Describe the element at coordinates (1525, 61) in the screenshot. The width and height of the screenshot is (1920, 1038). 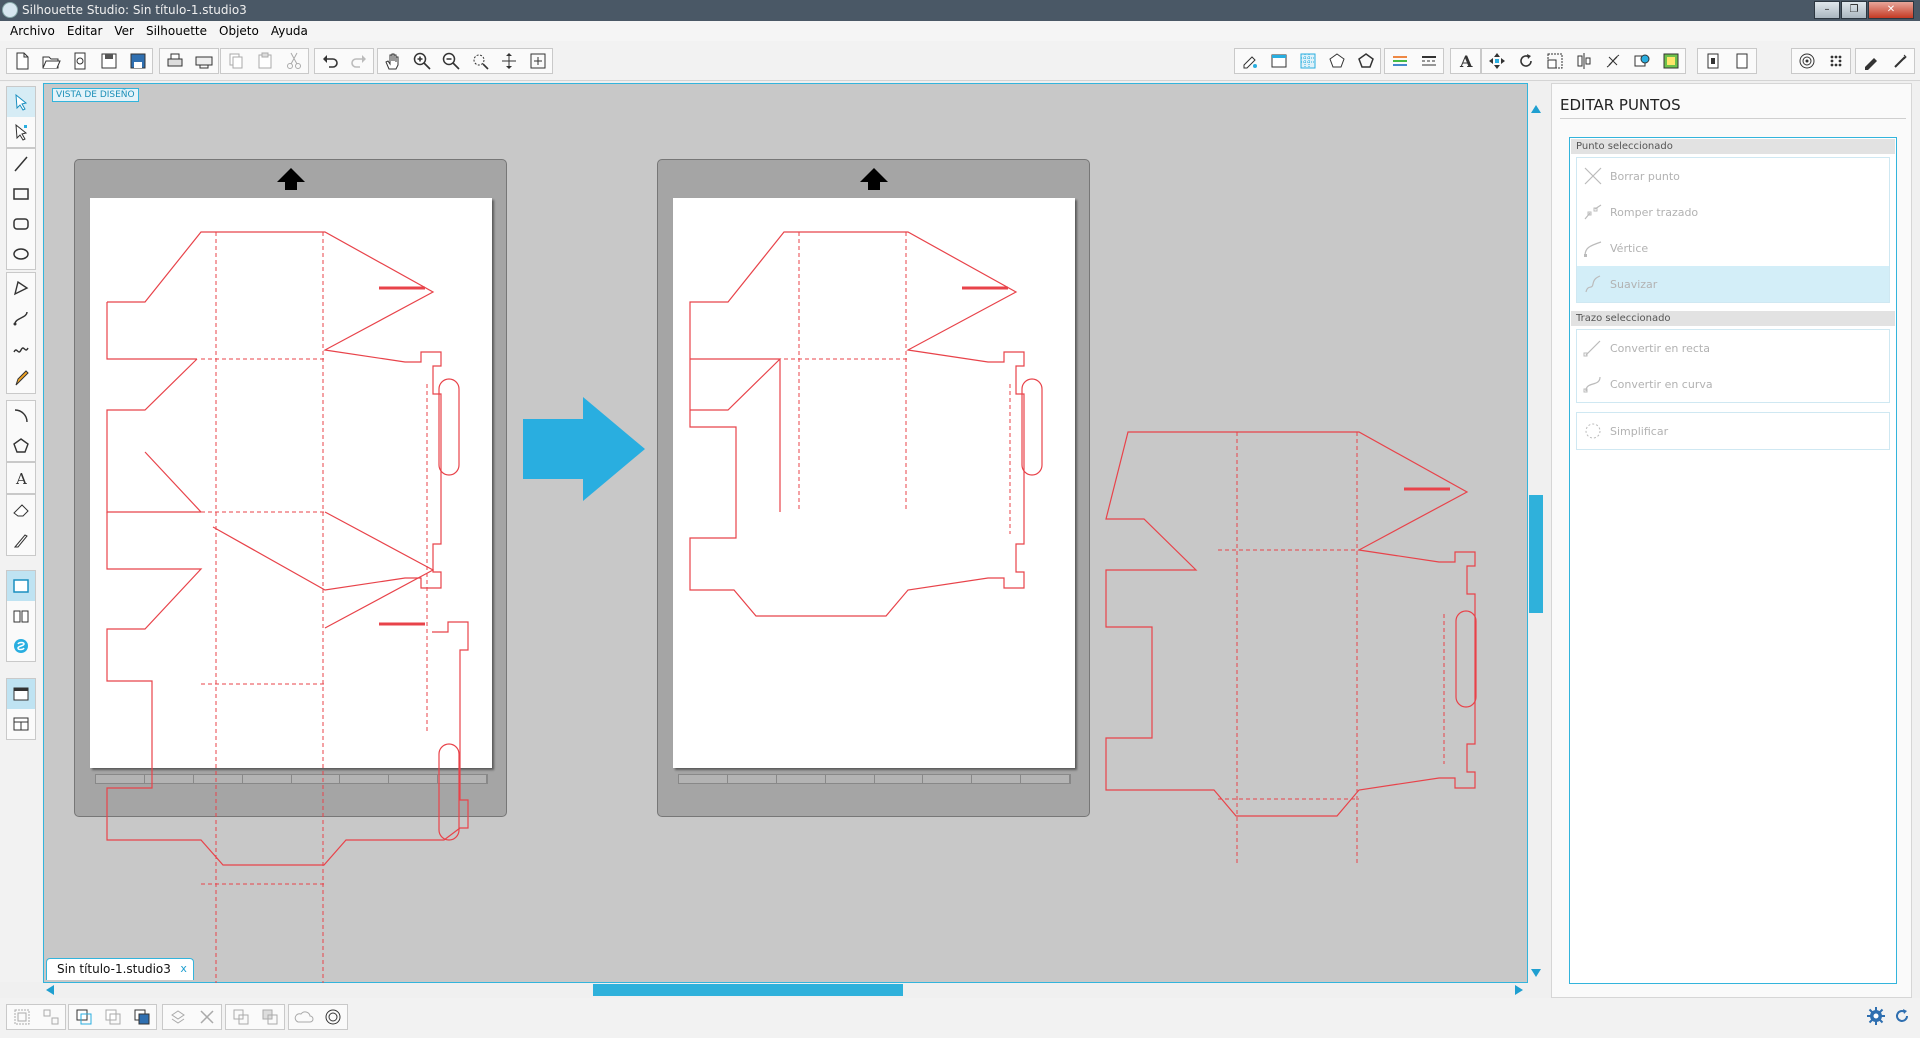
I see `rotate-button` at that location.